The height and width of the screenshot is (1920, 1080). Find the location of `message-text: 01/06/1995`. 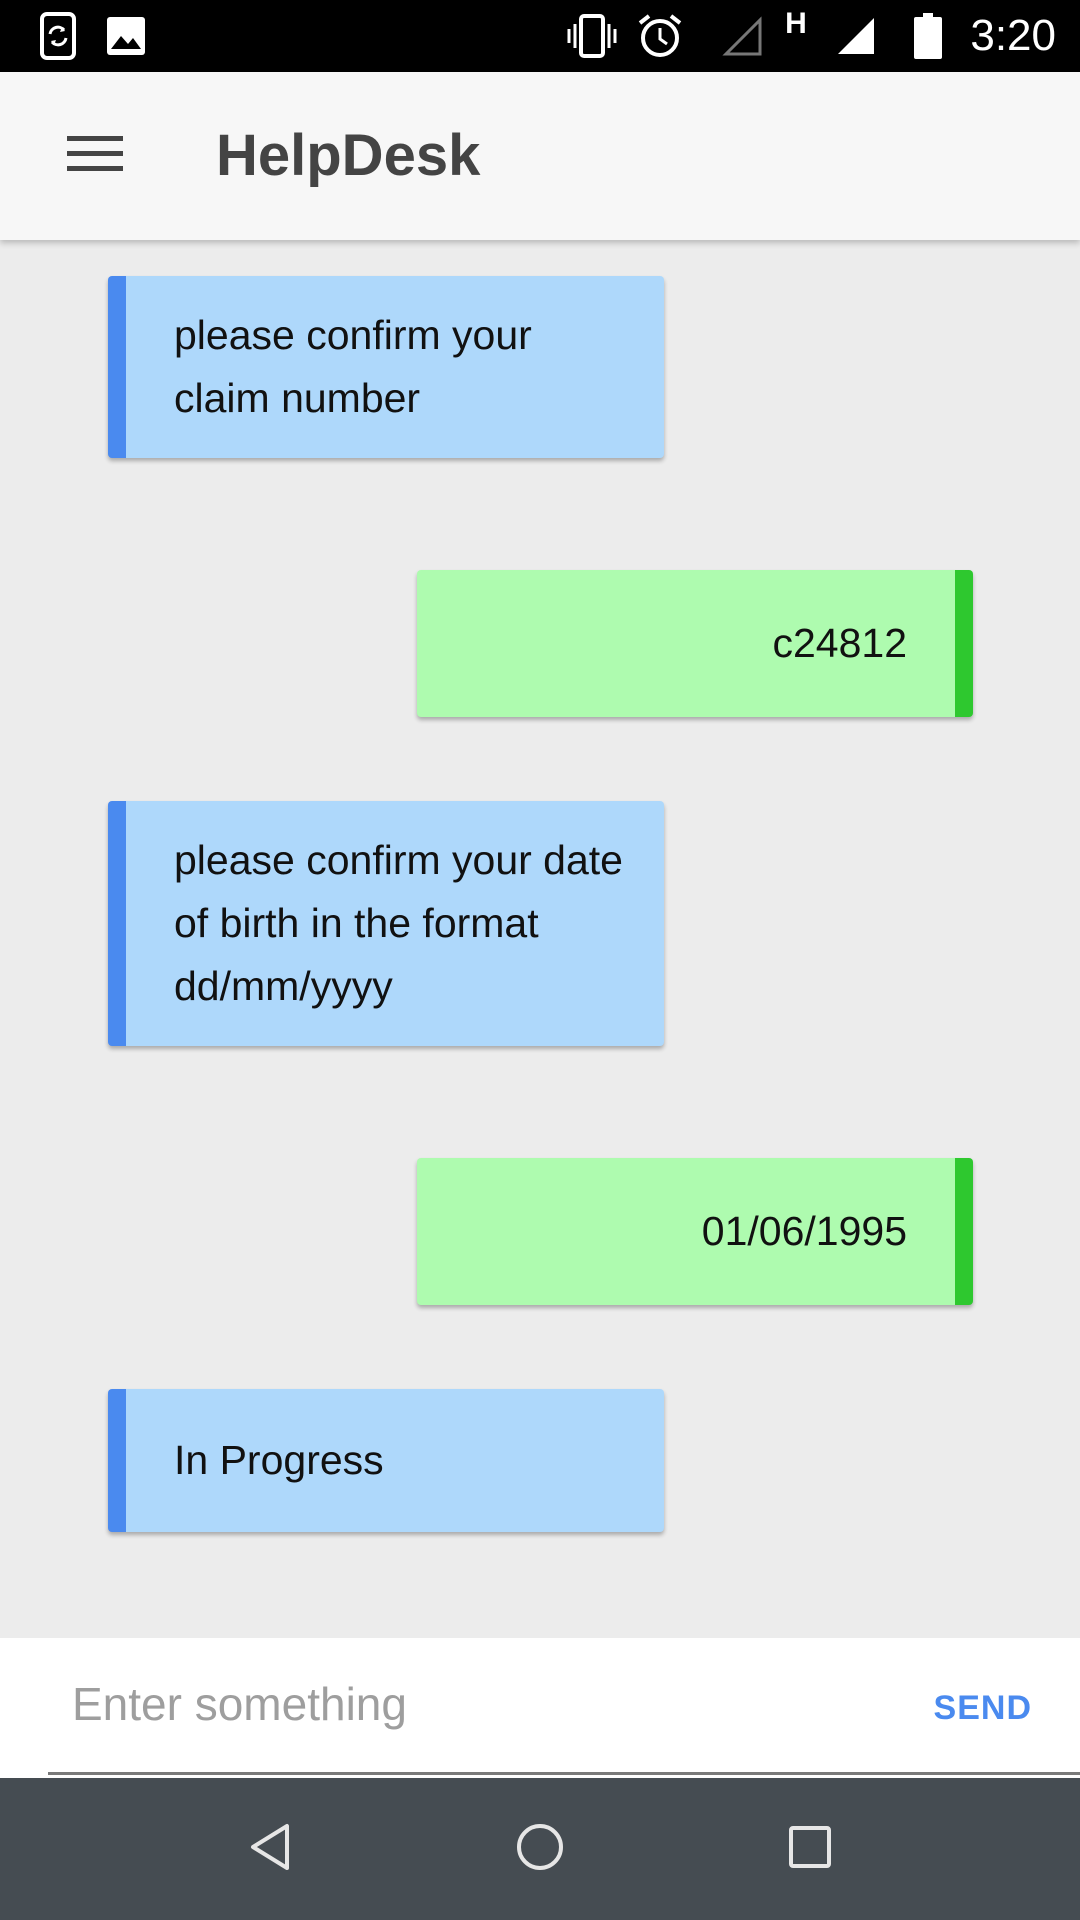

message-text: 01/06/1995 is located at coordinates (804, 1231).